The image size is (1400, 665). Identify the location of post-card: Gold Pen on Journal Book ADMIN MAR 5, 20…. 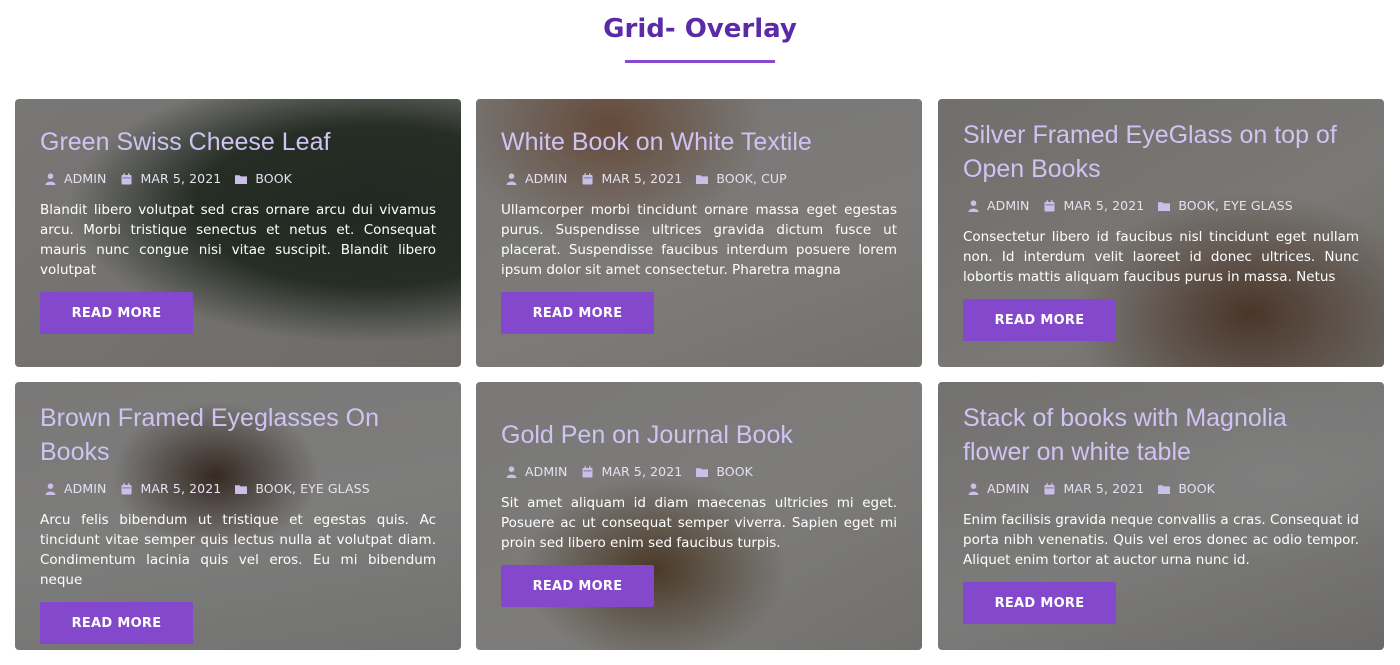
(699, 516).